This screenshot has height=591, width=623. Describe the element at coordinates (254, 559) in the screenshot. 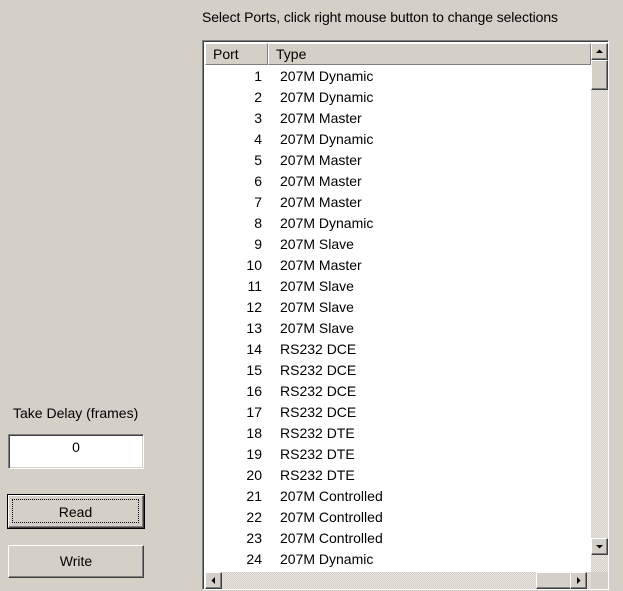

I see `port-number: 24` at that location.